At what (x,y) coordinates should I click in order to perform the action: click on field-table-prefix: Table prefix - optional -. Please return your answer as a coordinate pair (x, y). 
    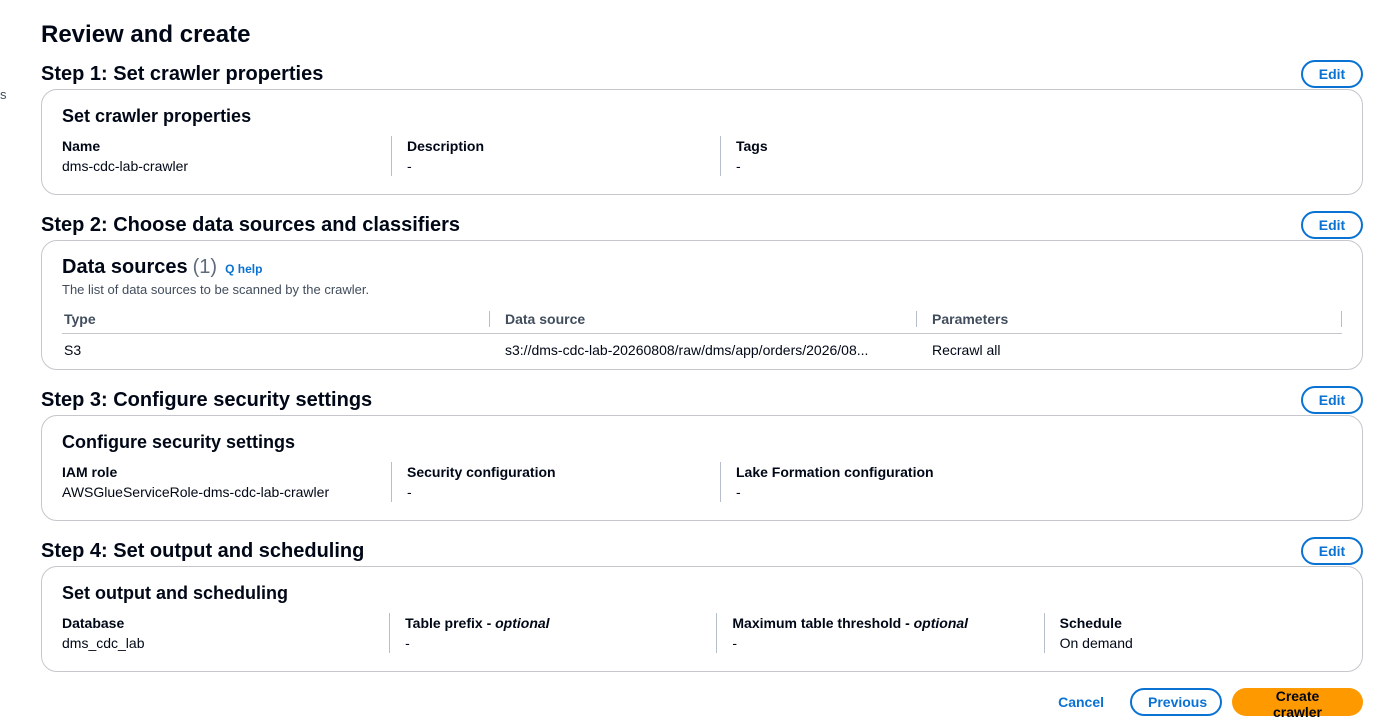
    Looking at the image, I should click on (552, 633).